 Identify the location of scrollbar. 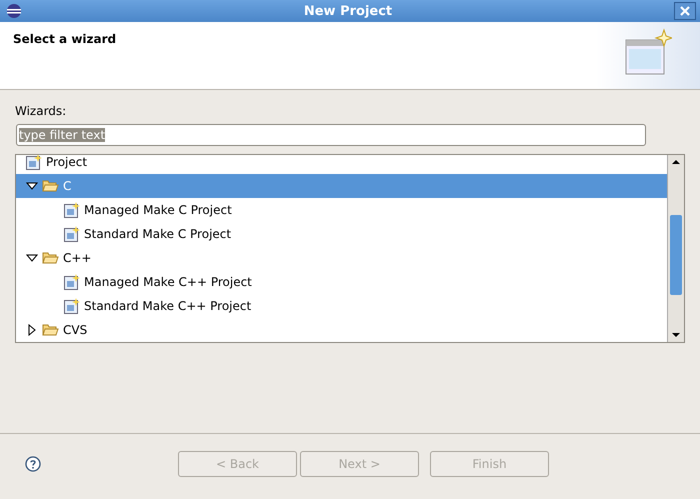
(675, 248).